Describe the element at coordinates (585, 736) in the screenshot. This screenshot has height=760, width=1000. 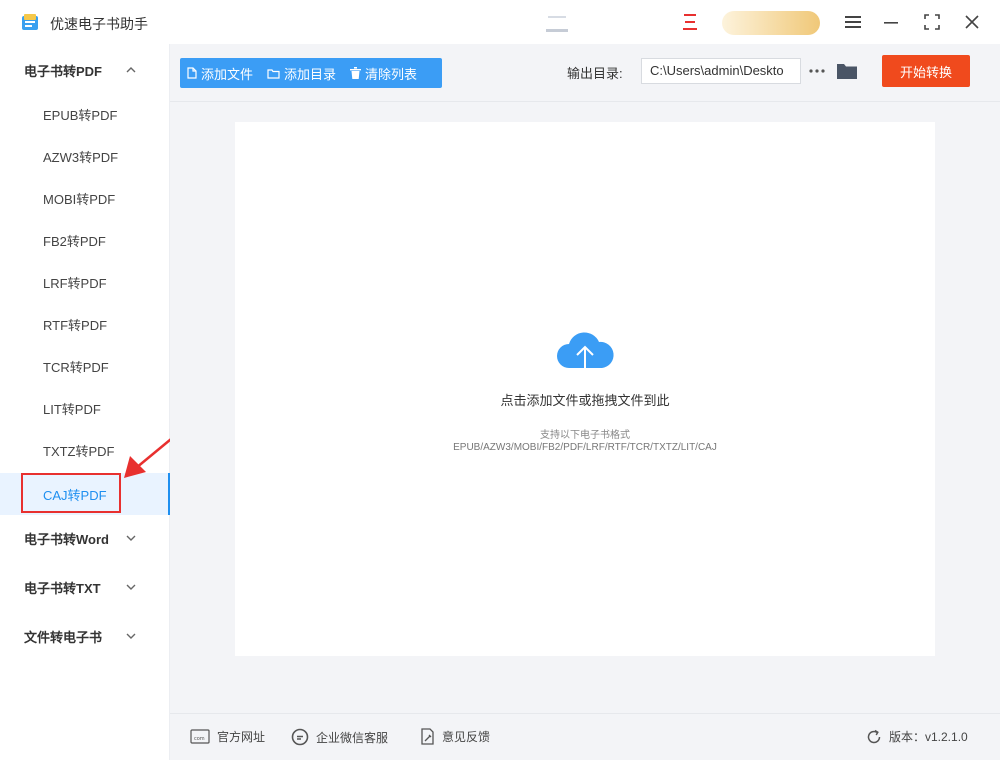
I see `footer: com 官方网址 企业微信客服 意见反馈 版本：v1.2.1.0` at that location.